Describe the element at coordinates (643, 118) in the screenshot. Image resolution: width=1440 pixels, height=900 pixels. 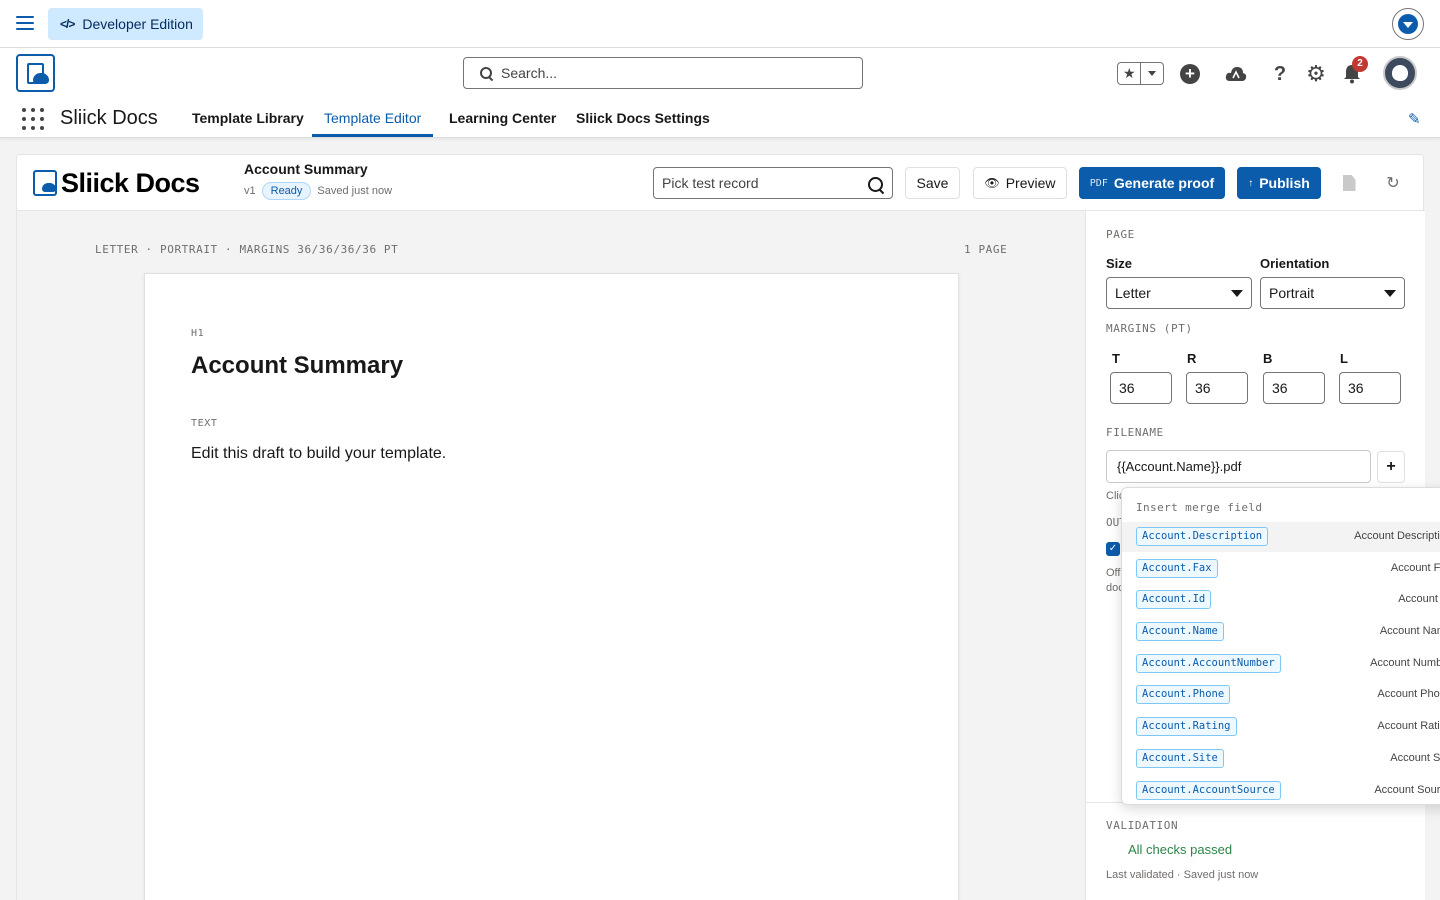
I see `nav-item-settings: Sliick Docs Settings` at that location.